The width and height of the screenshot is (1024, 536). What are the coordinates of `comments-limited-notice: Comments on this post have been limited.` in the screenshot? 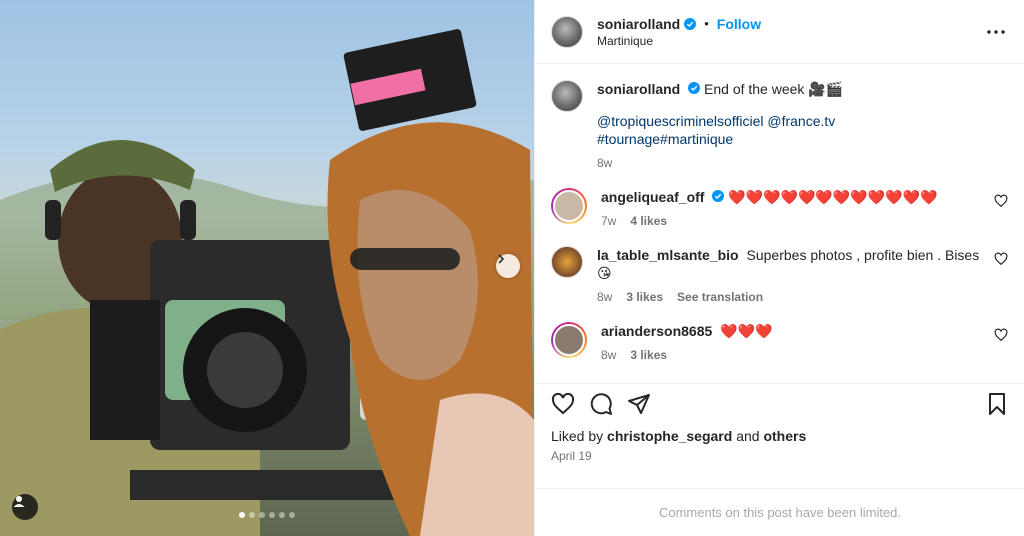 It's located at (779, 512).